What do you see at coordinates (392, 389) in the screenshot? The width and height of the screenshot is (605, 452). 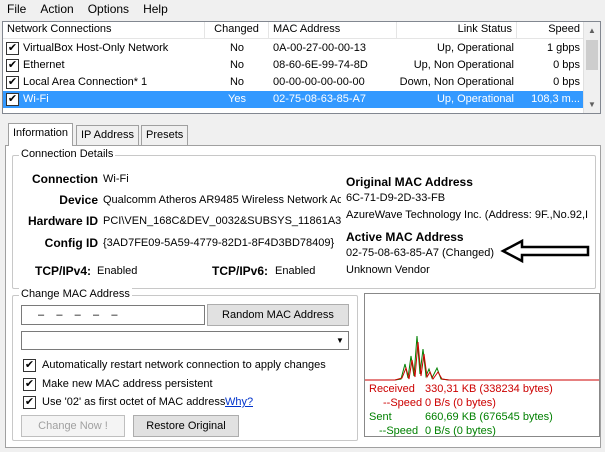 I see `received-label: Received` at bounding box center [392, 389].